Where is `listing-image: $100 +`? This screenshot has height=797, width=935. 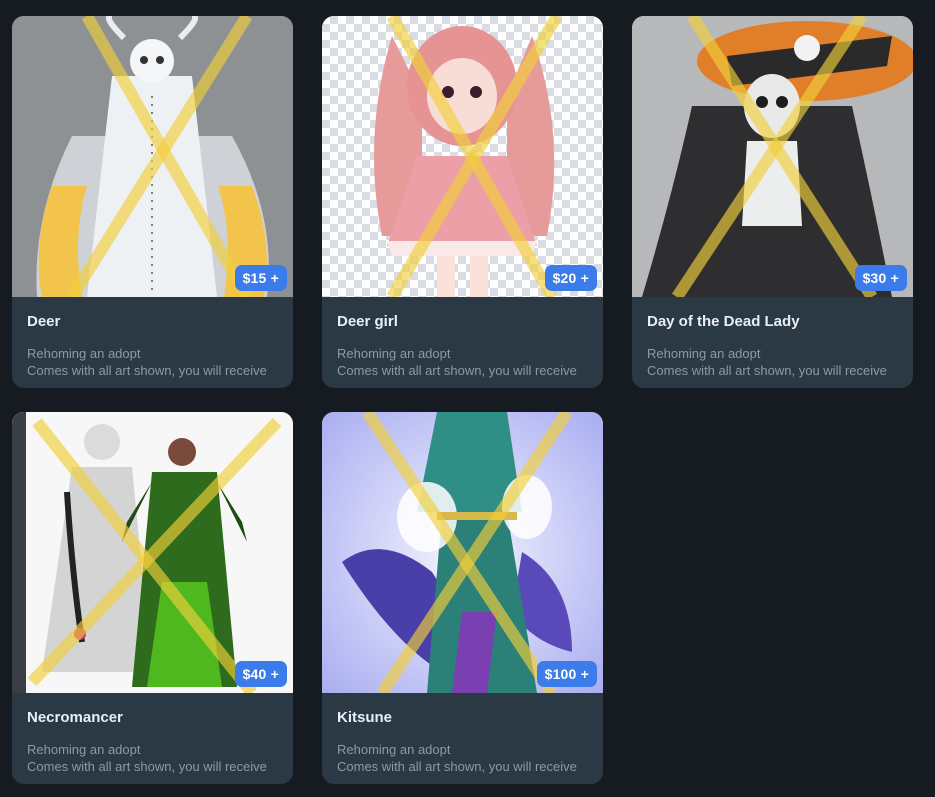 listing-image: $100 + is located at coordinates (462, 552).